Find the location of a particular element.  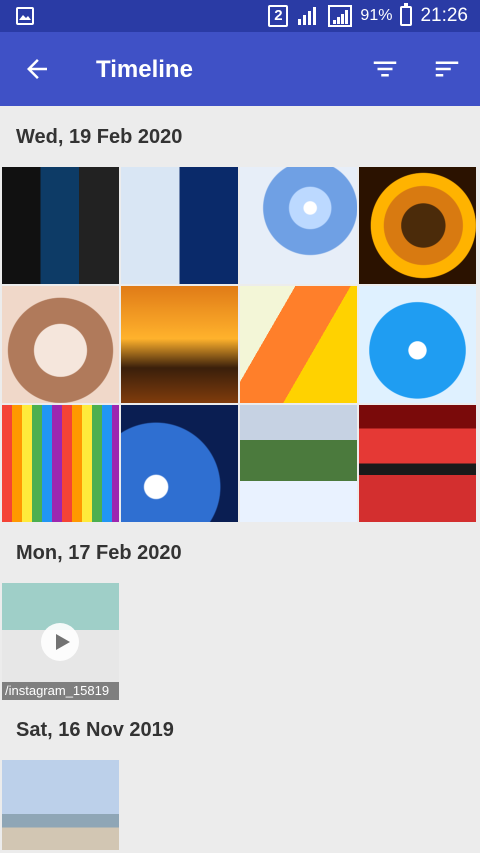

battery-charging-icon is located at coordinates (406, 14).